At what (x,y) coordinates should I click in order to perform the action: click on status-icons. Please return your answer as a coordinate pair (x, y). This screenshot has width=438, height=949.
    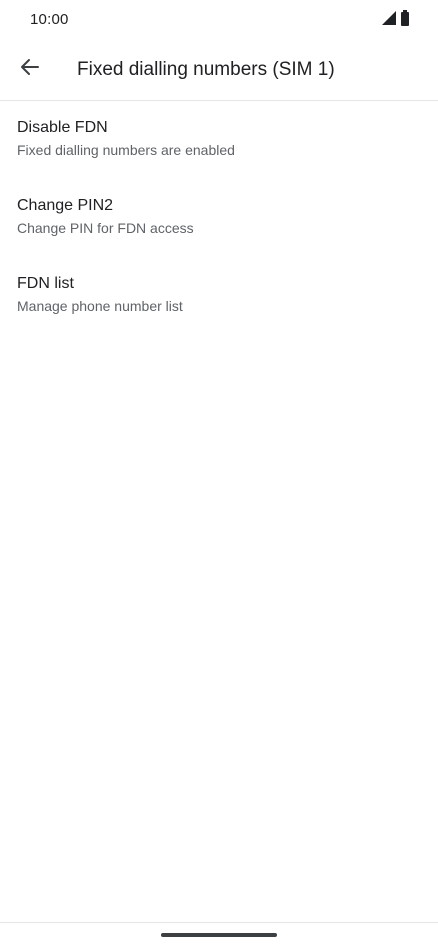
    Looking at the image, I should click on (396, 20).